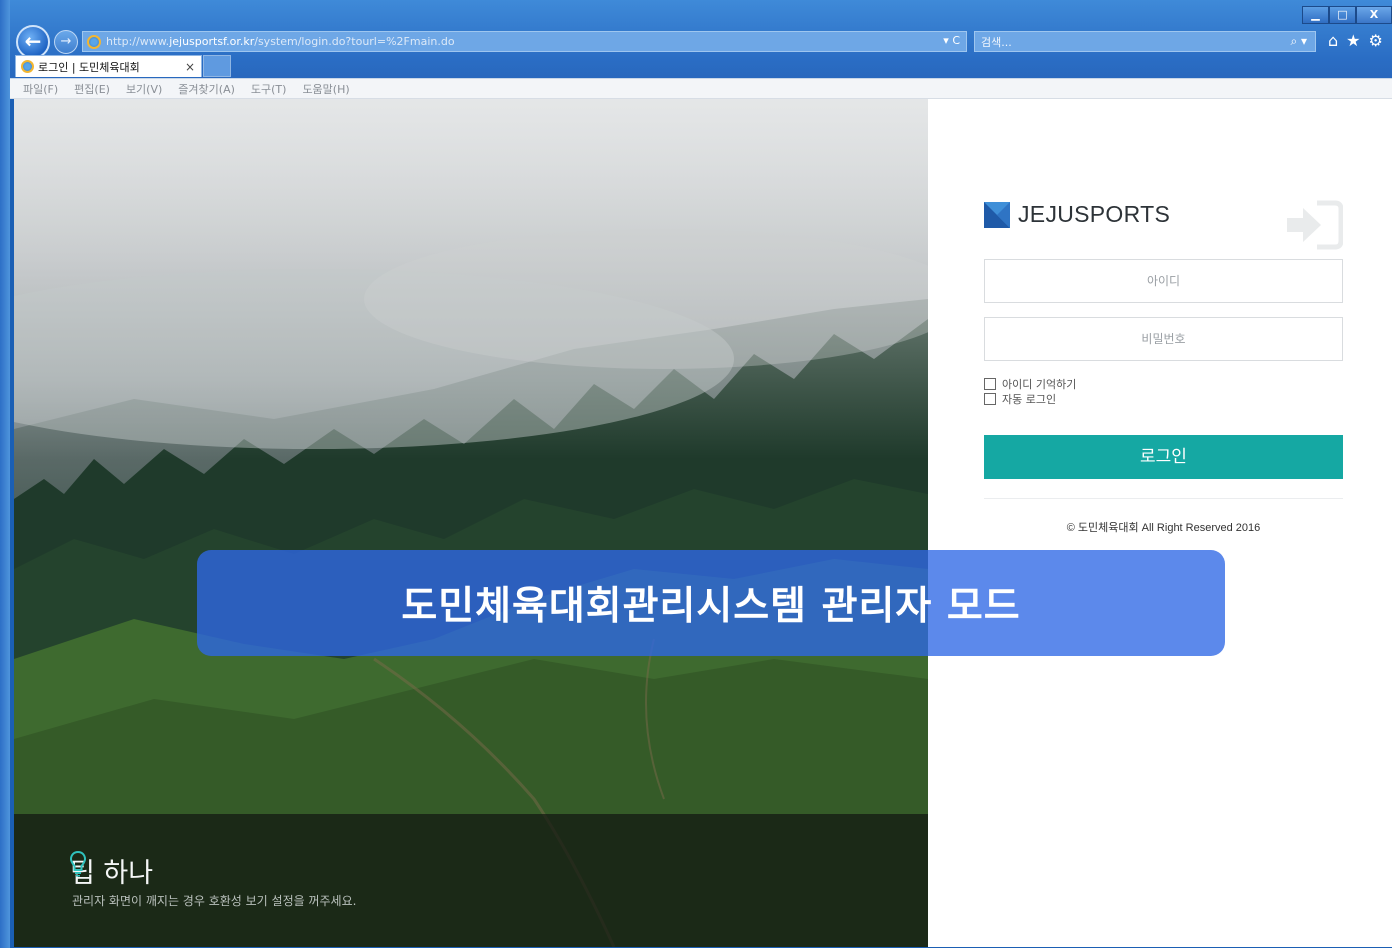  What do you see at coordinates (1163, 281) in the screenshot?
I see `id-input` at bounding box center [1163, 281].